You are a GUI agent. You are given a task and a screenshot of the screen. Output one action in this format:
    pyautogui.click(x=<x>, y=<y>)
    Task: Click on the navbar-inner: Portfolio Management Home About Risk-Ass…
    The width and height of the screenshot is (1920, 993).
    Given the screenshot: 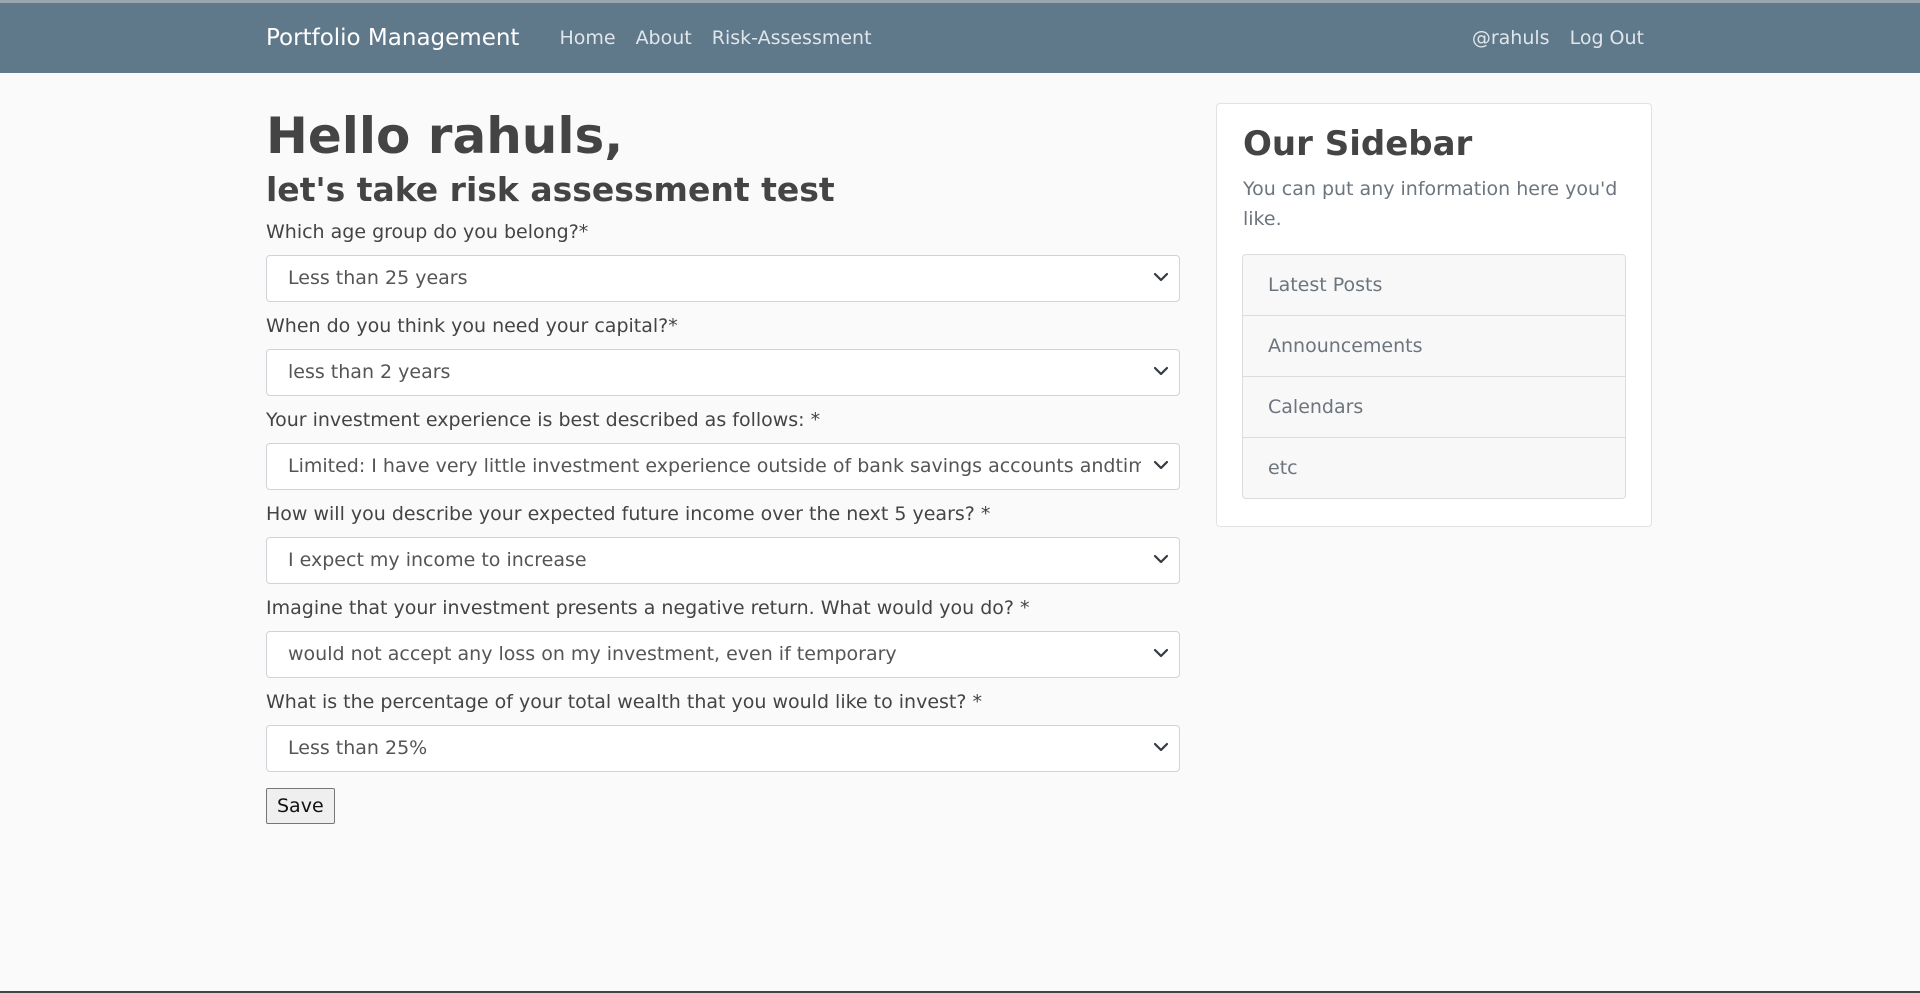 What is the action you would take?
    pyautogui.click(x=960, y=38)
    